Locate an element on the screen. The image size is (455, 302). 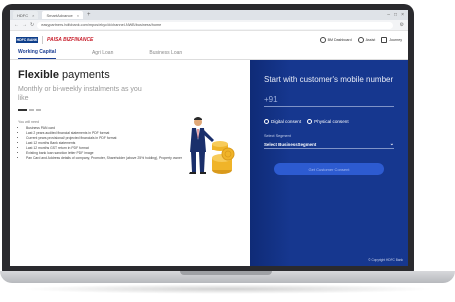
physical-consent-radio: Physical consent is located at coordinates (328, 121).